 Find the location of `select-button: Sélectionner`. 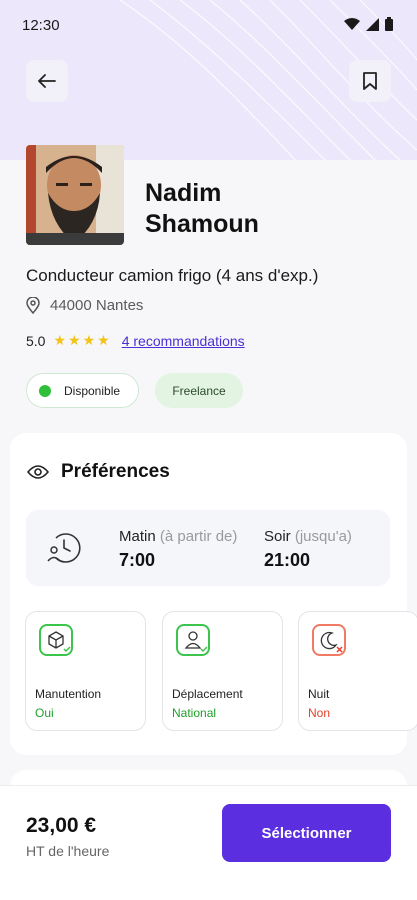

select-button: Sélectionner is located at coordinates (306, 833).